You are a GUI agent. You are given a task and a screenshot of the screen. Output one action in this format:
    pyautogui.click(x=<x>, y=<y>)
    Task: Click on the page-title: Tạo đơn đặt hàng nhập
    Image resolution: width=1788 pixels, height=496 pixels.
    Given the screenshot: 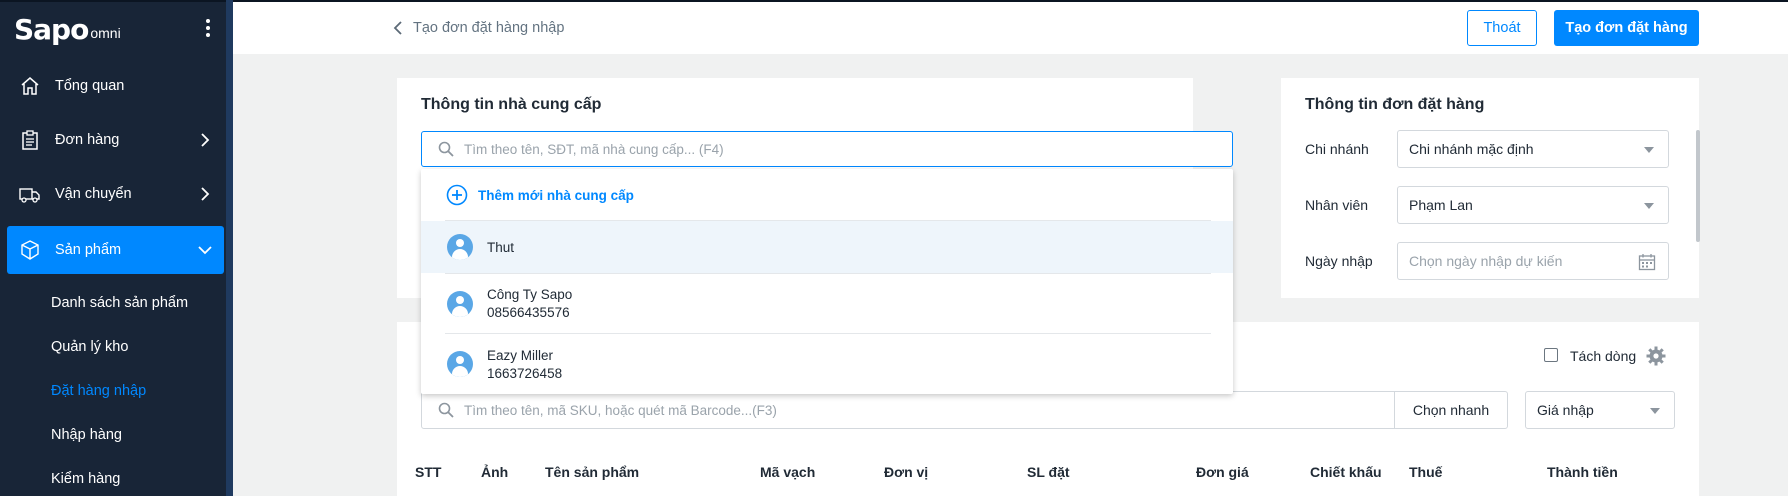 What is the action you would take?
    pyautogui.click(x=489, y=28)
    